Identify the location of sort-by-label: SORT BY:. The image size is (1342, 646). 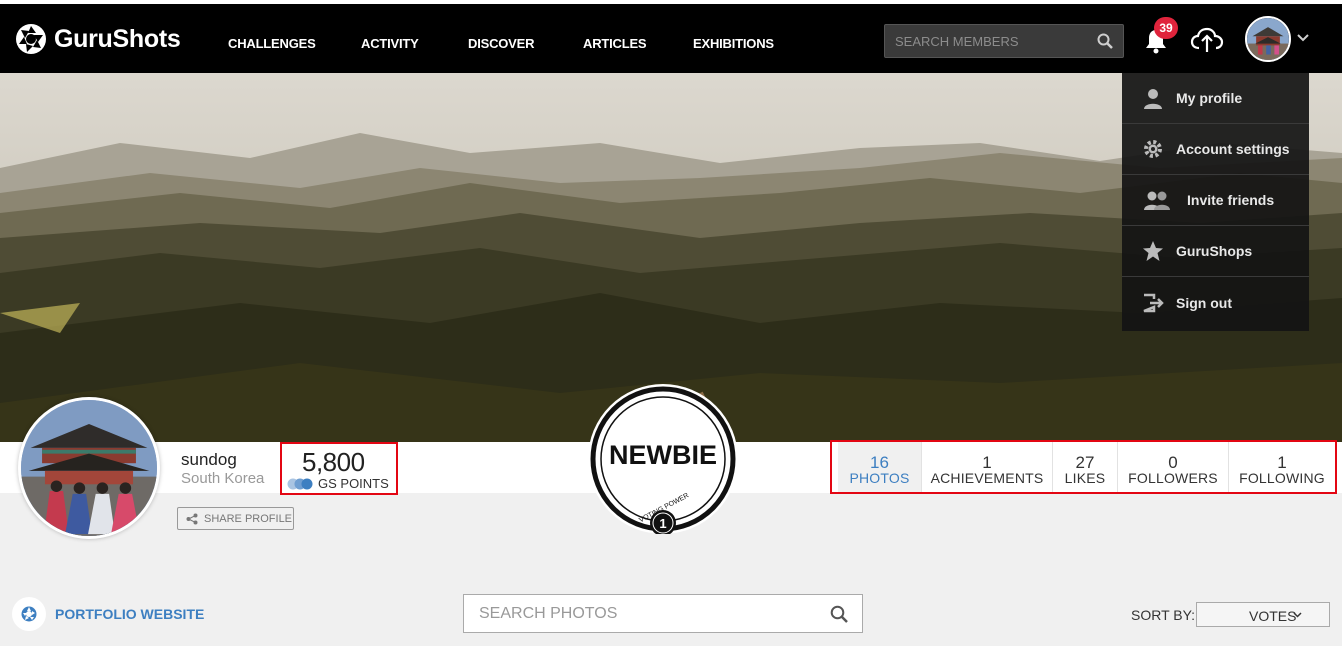
(1163, 615).